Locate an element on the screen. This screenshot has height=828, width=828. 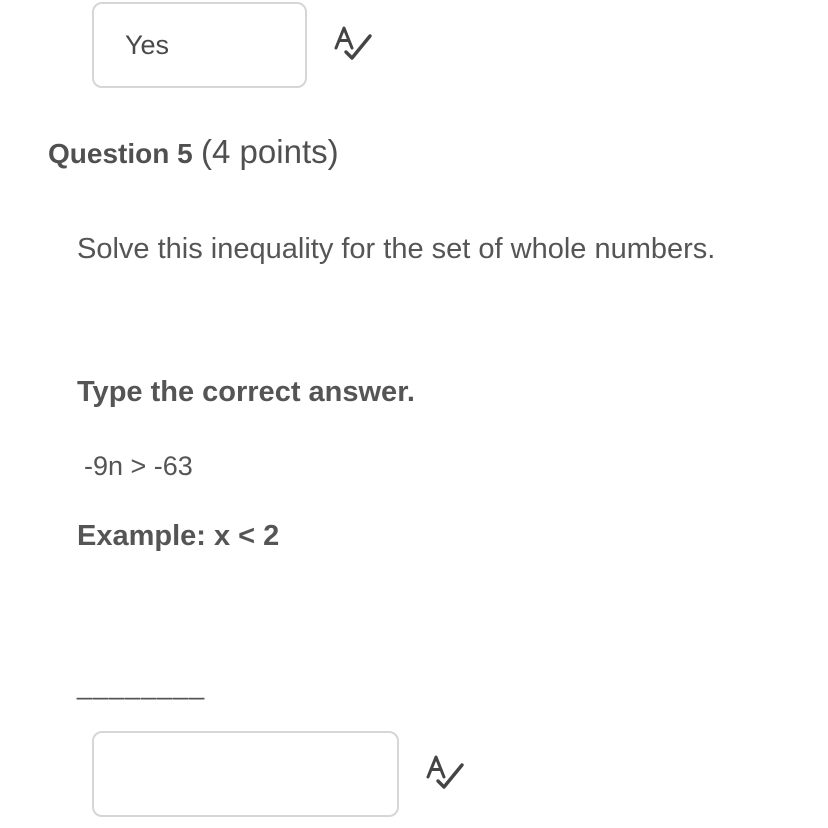
question-points: (4 points) is located at coordinates (270, 151).